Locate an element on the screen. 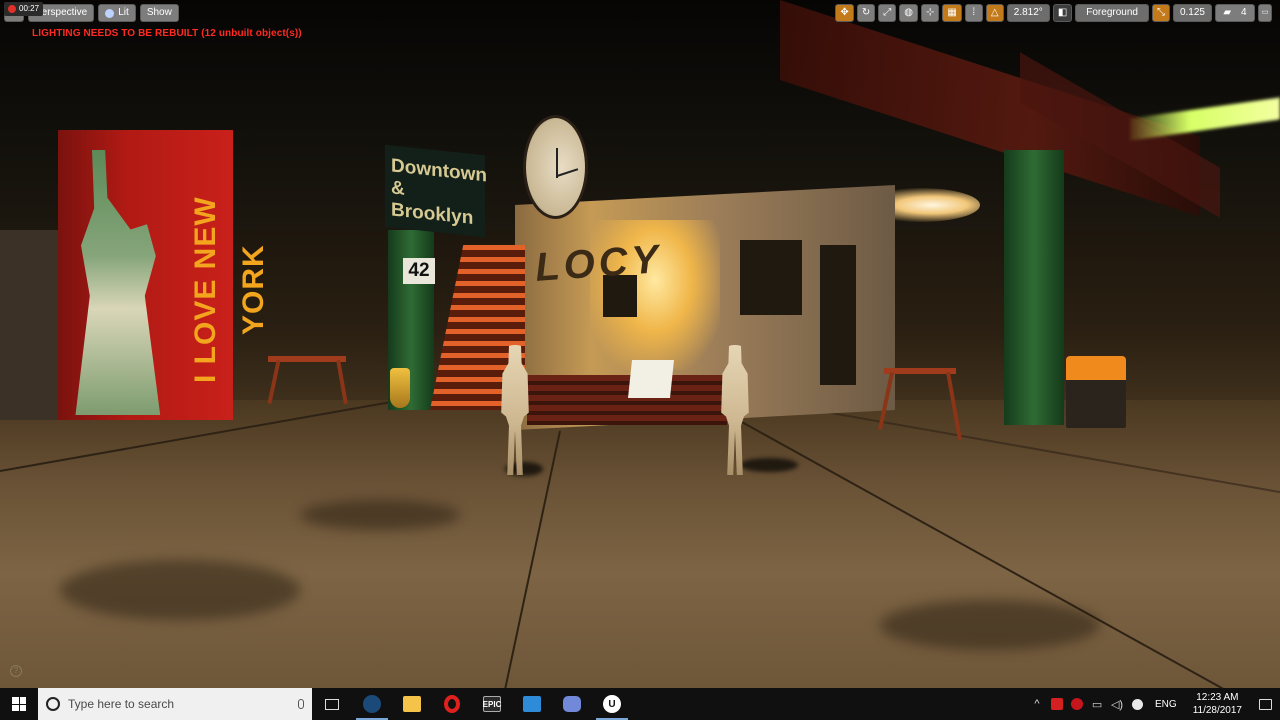 The height and width of the screenshot is (720, 1280). store-icon is located at coordinates (532, 704).